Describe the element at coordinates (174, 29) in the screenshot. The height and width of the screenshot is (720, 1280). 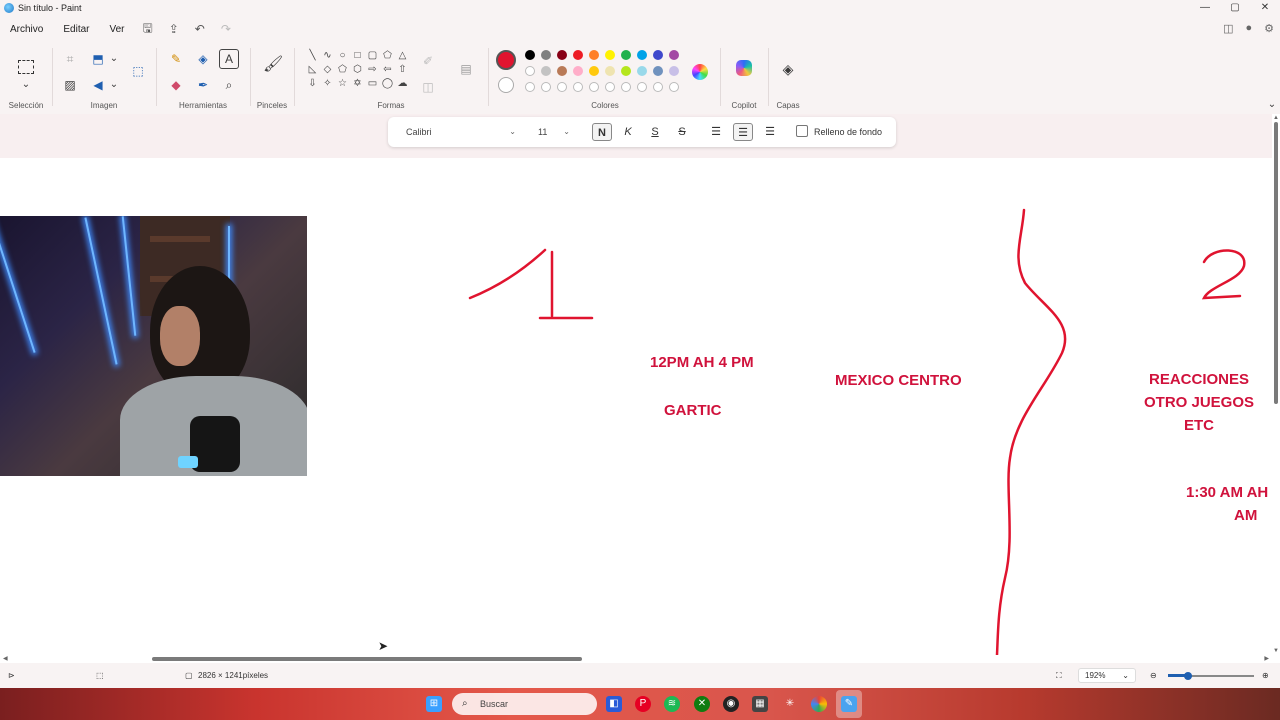
I see `share-icon: ⇪` at that location.